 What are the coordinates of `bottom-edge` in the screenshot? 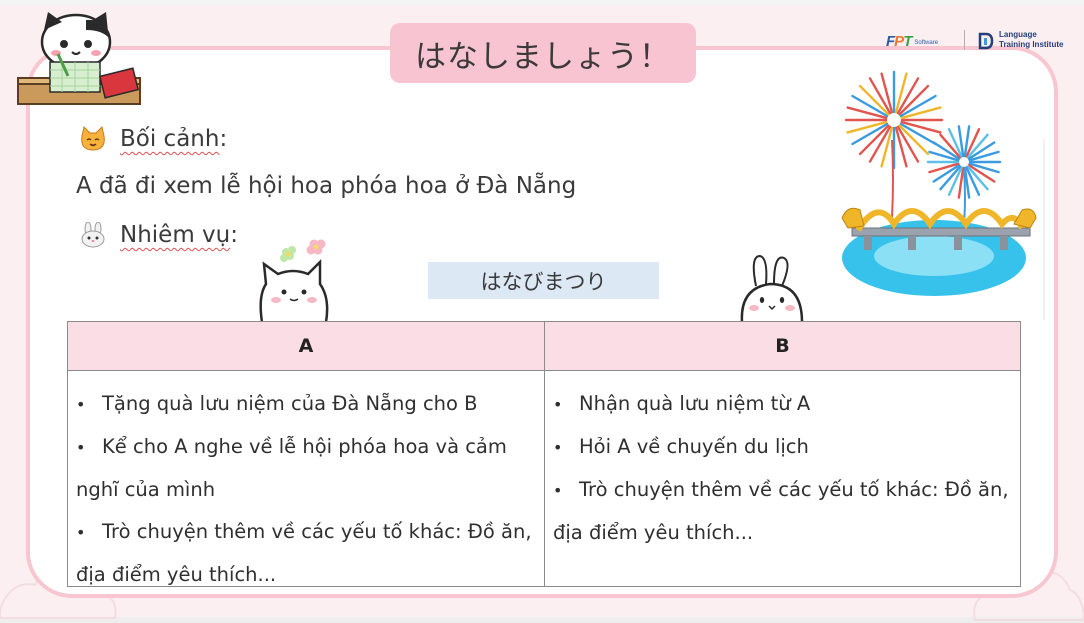 It's located at (542, 620).